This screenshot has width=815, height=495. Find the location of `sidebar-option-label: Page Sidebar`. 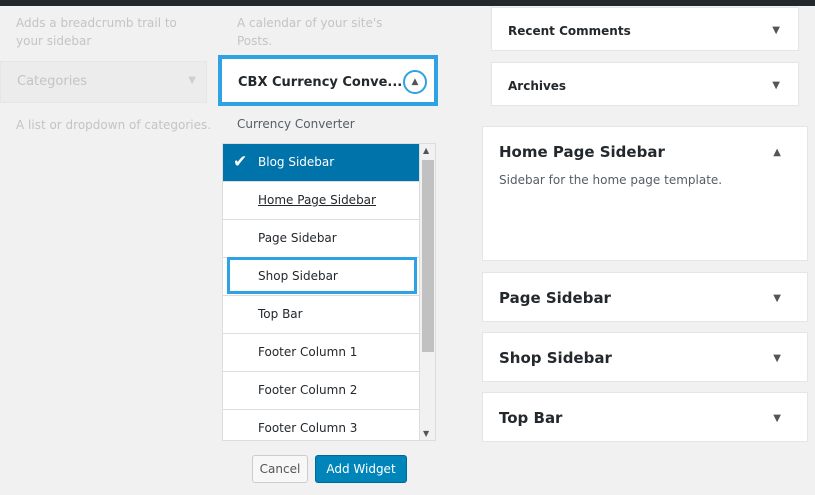

sidebar-option-label: Page Sidebar is located at coordinates (297, 238).